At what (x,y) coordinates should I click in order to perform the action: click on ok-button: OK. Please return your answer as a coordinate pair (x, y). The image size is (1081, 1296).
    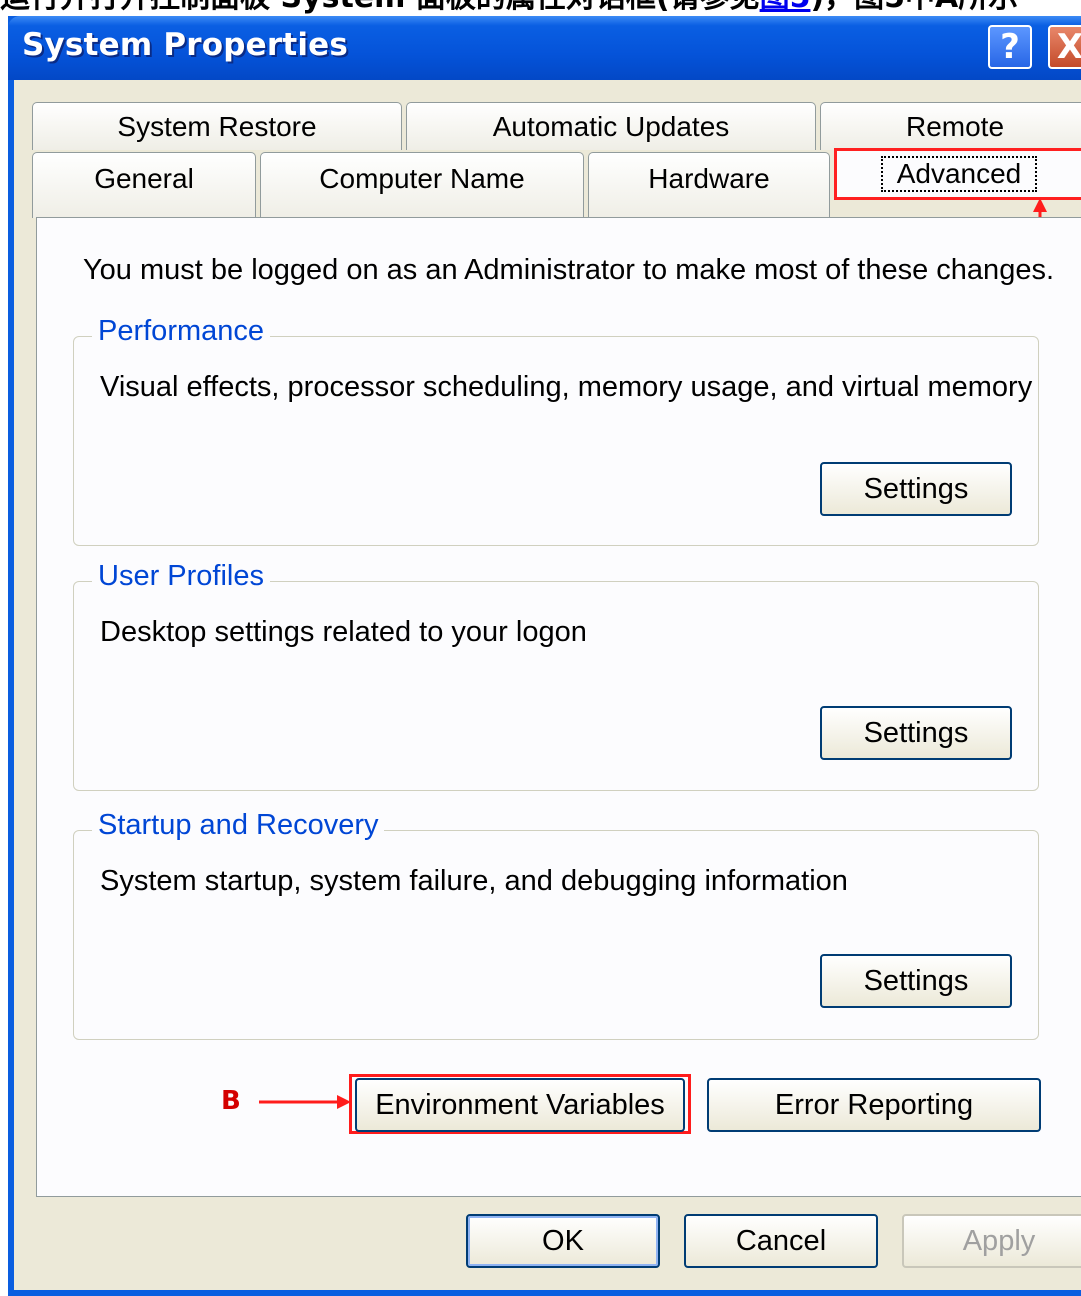
    Looking at the image, I should click on (563, 1241).